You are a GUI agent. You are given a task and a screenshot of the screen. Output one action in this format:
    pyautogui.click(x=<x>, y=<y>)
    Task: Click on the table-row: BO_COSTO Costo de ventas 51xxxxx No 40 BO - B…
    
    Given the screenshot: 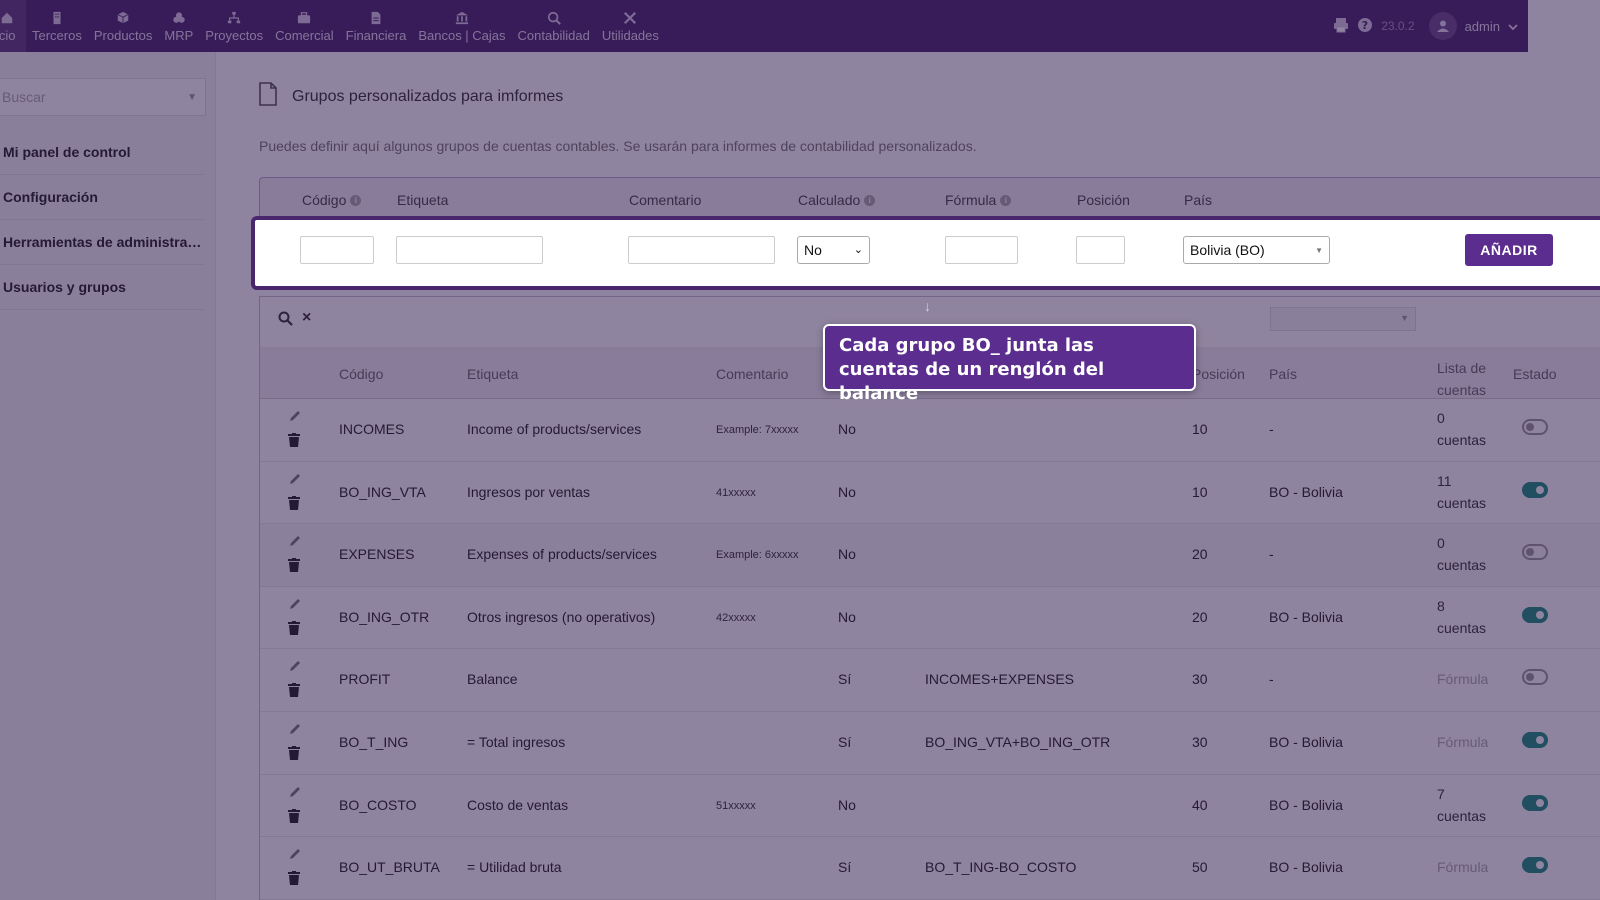 What is the action you would take?
    pyautogui.click(x=930, y=806)
    